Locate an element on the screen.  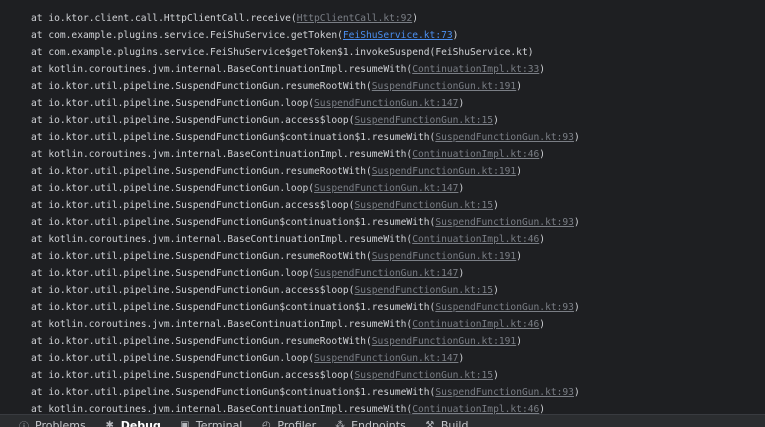
source-link: HttpClientCall.kt:92 is located at coordinates (355, 18).